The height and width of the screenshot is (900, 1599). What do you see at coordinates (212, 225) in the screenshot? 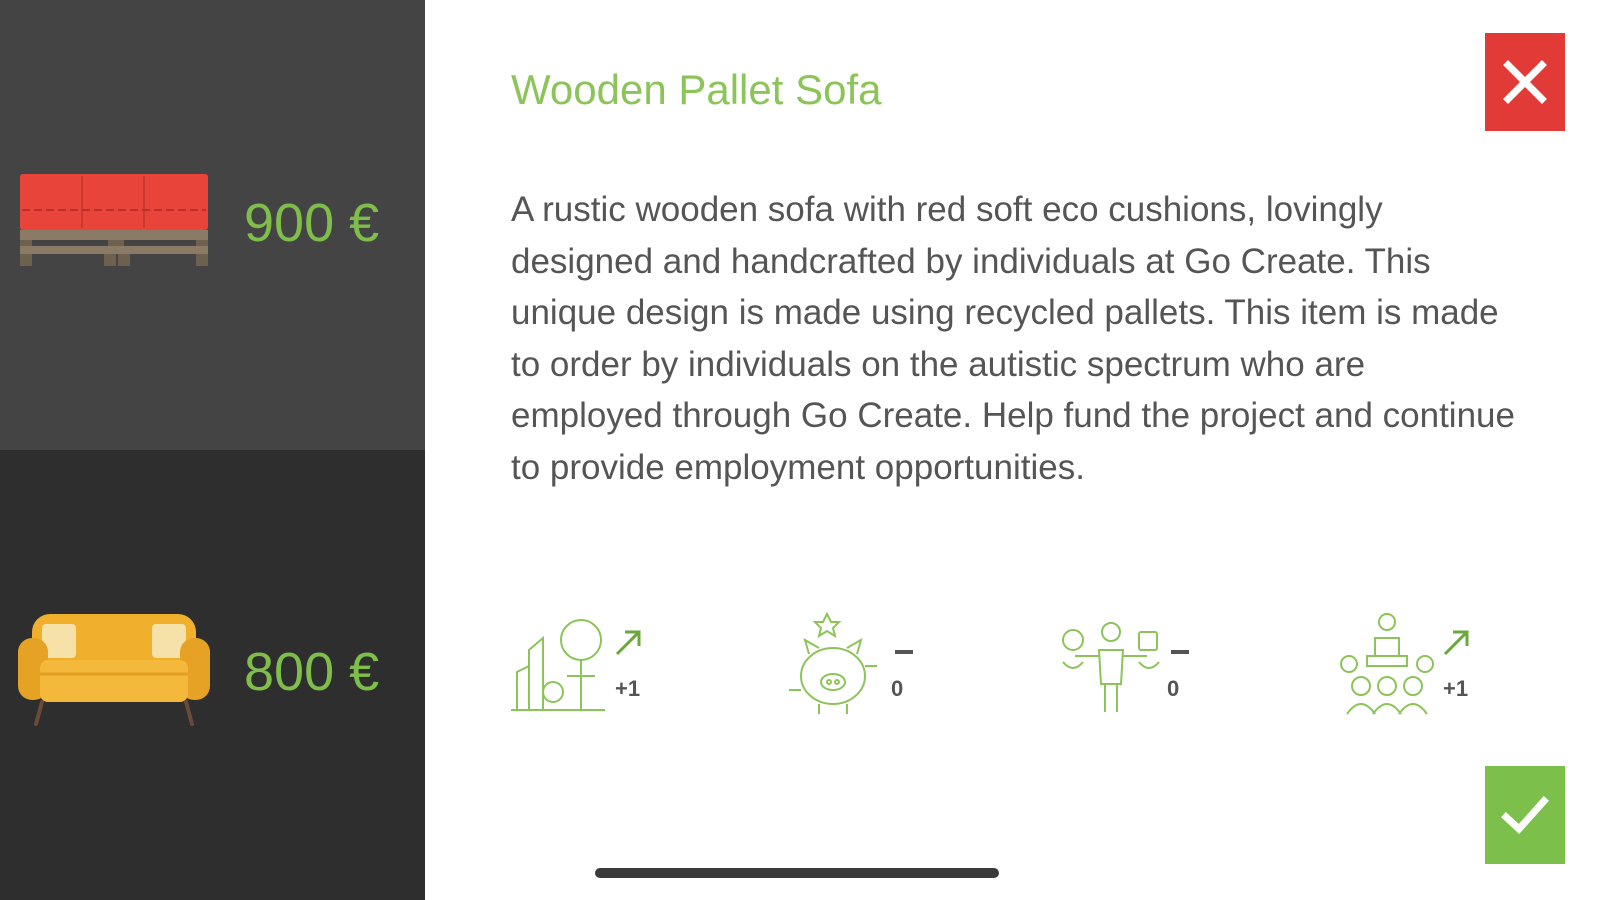
I see `product-option-pallet-sofa: 900 €` at bounding box center [212, 225].